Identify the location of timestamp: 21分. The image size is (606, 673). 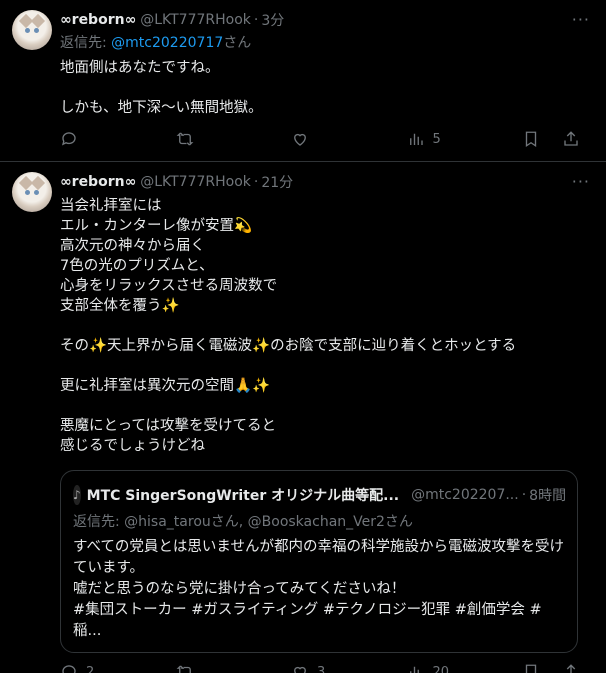
(277, 182).